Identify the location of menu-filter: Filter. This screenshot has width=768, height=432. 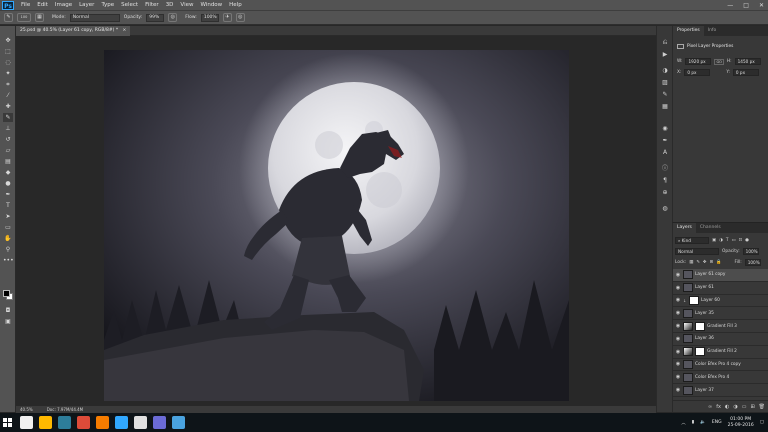
(152, 5).